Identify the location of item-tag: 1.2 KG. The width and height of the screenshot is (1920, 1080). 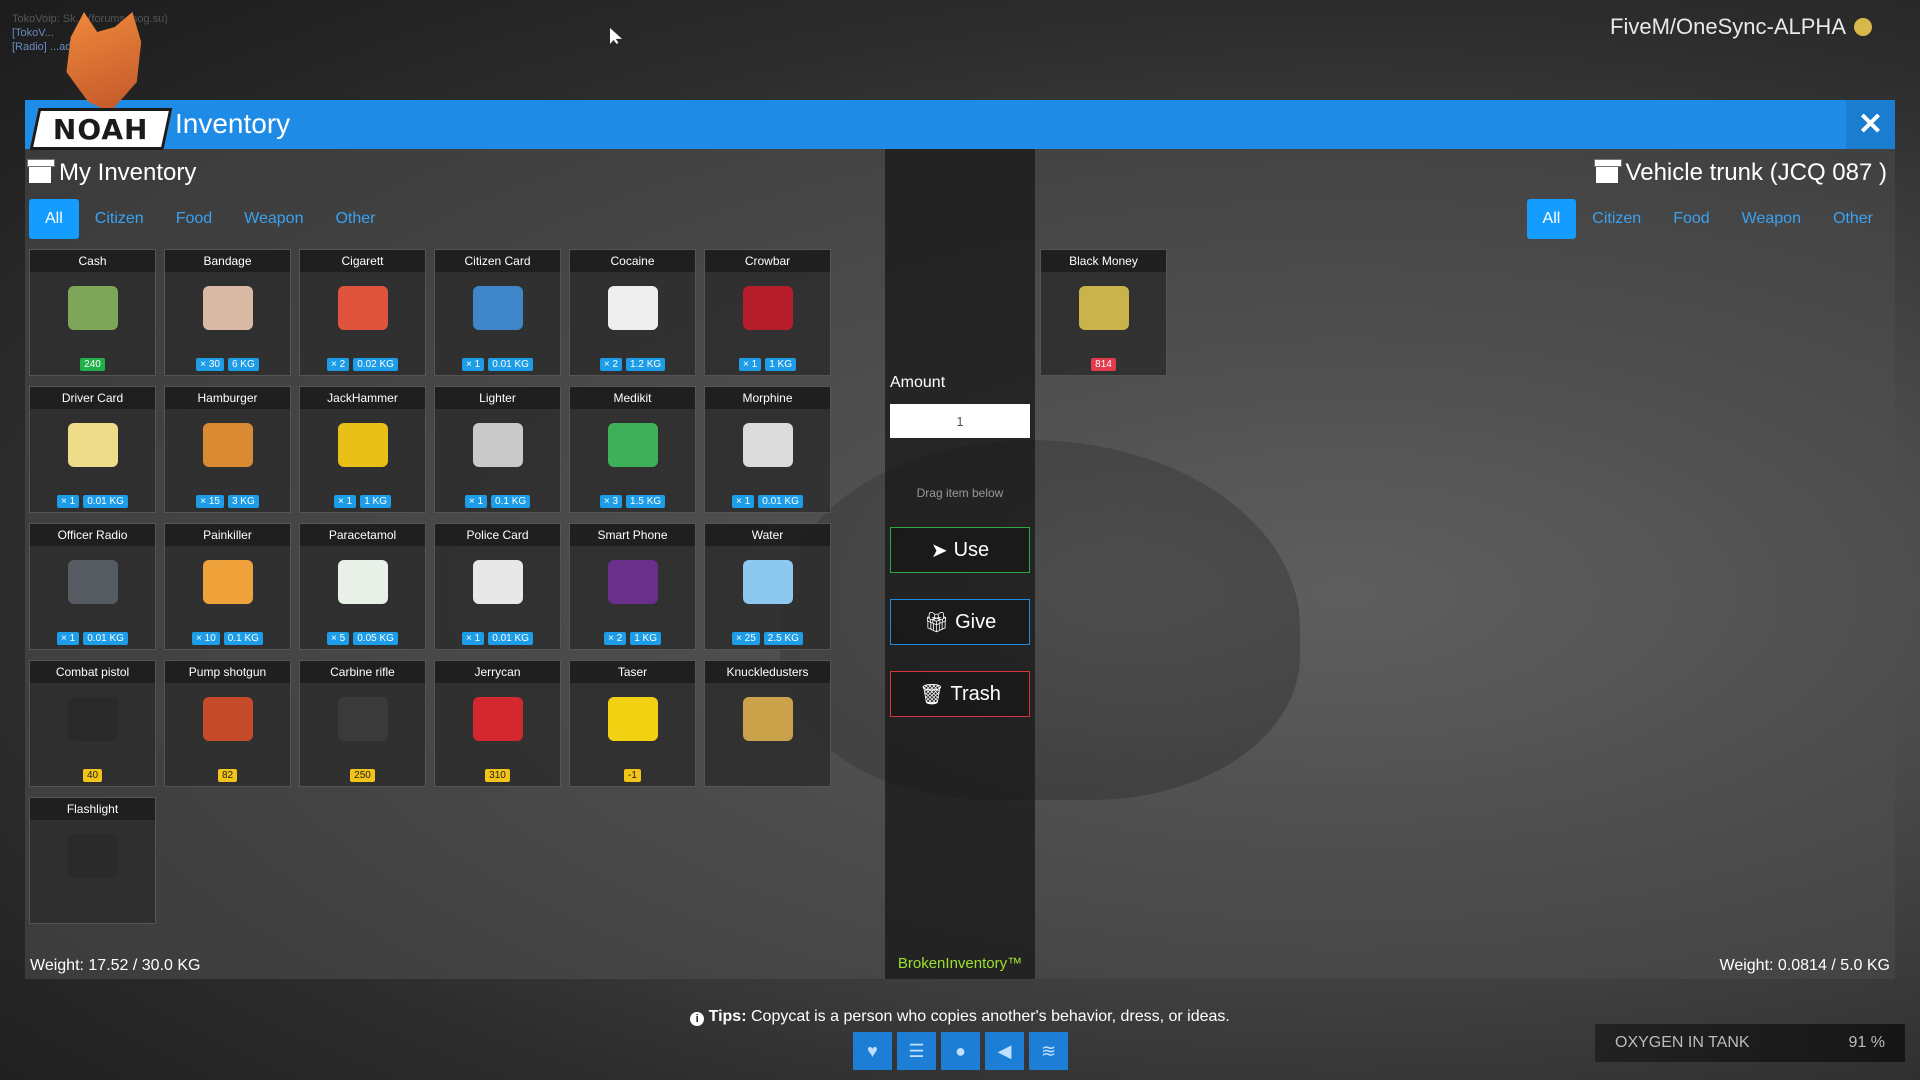
(646, 364).